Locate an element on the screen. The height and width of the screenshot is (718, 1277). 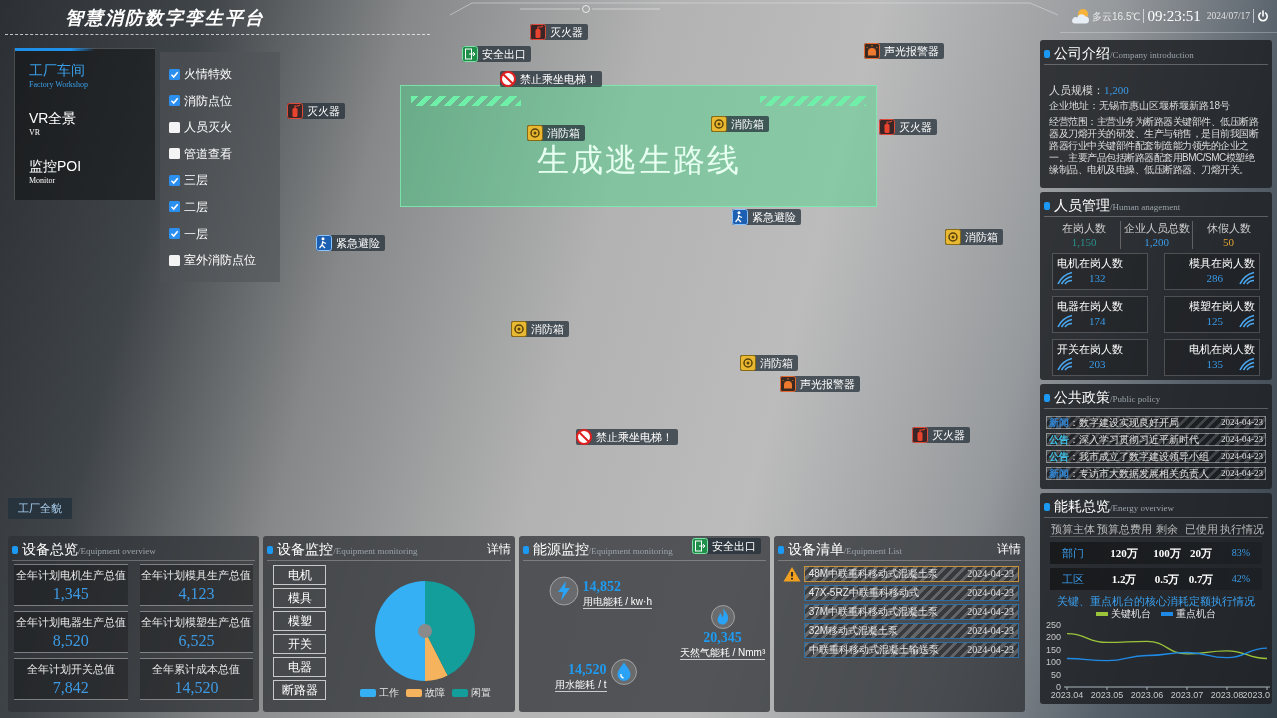
stat-label: 全年计划模具生产总值 is located at coordinates (196, 574).